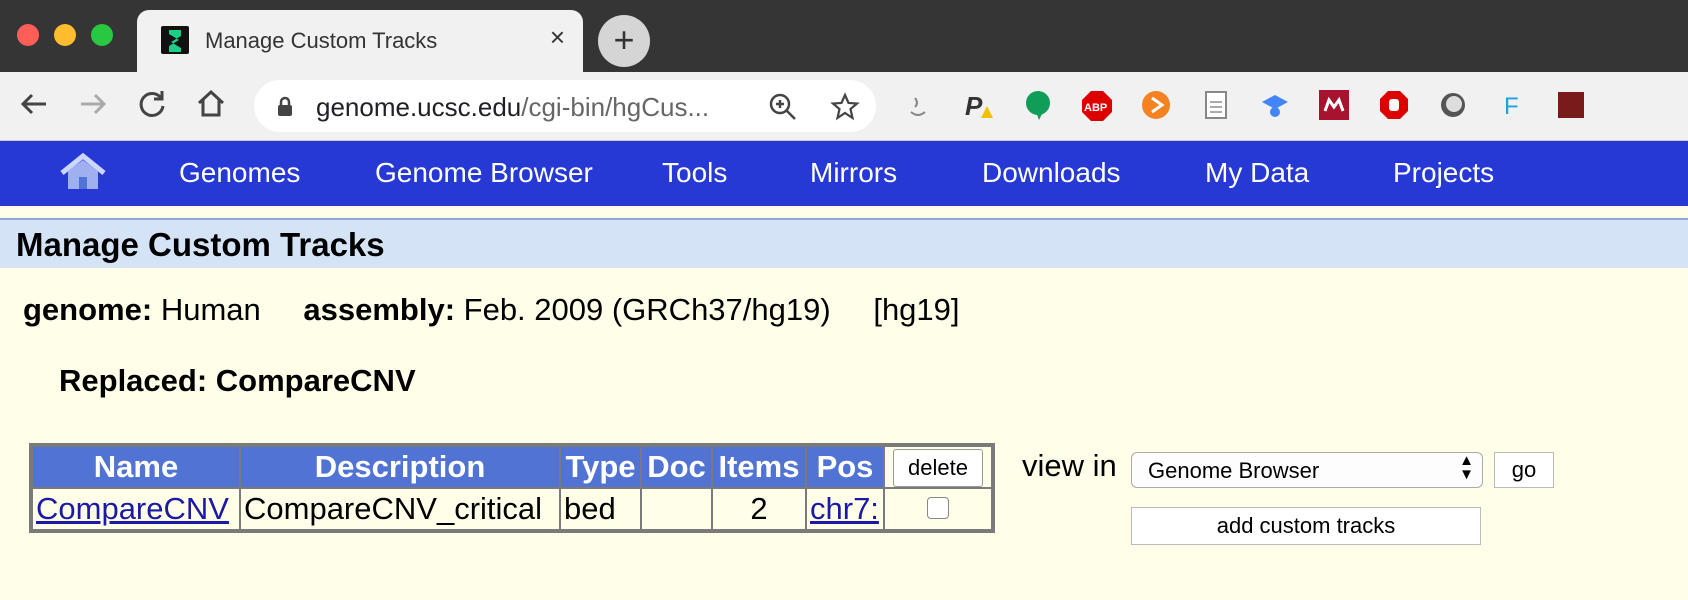  I want to click on back-arrow-icon, so click(34, 104).